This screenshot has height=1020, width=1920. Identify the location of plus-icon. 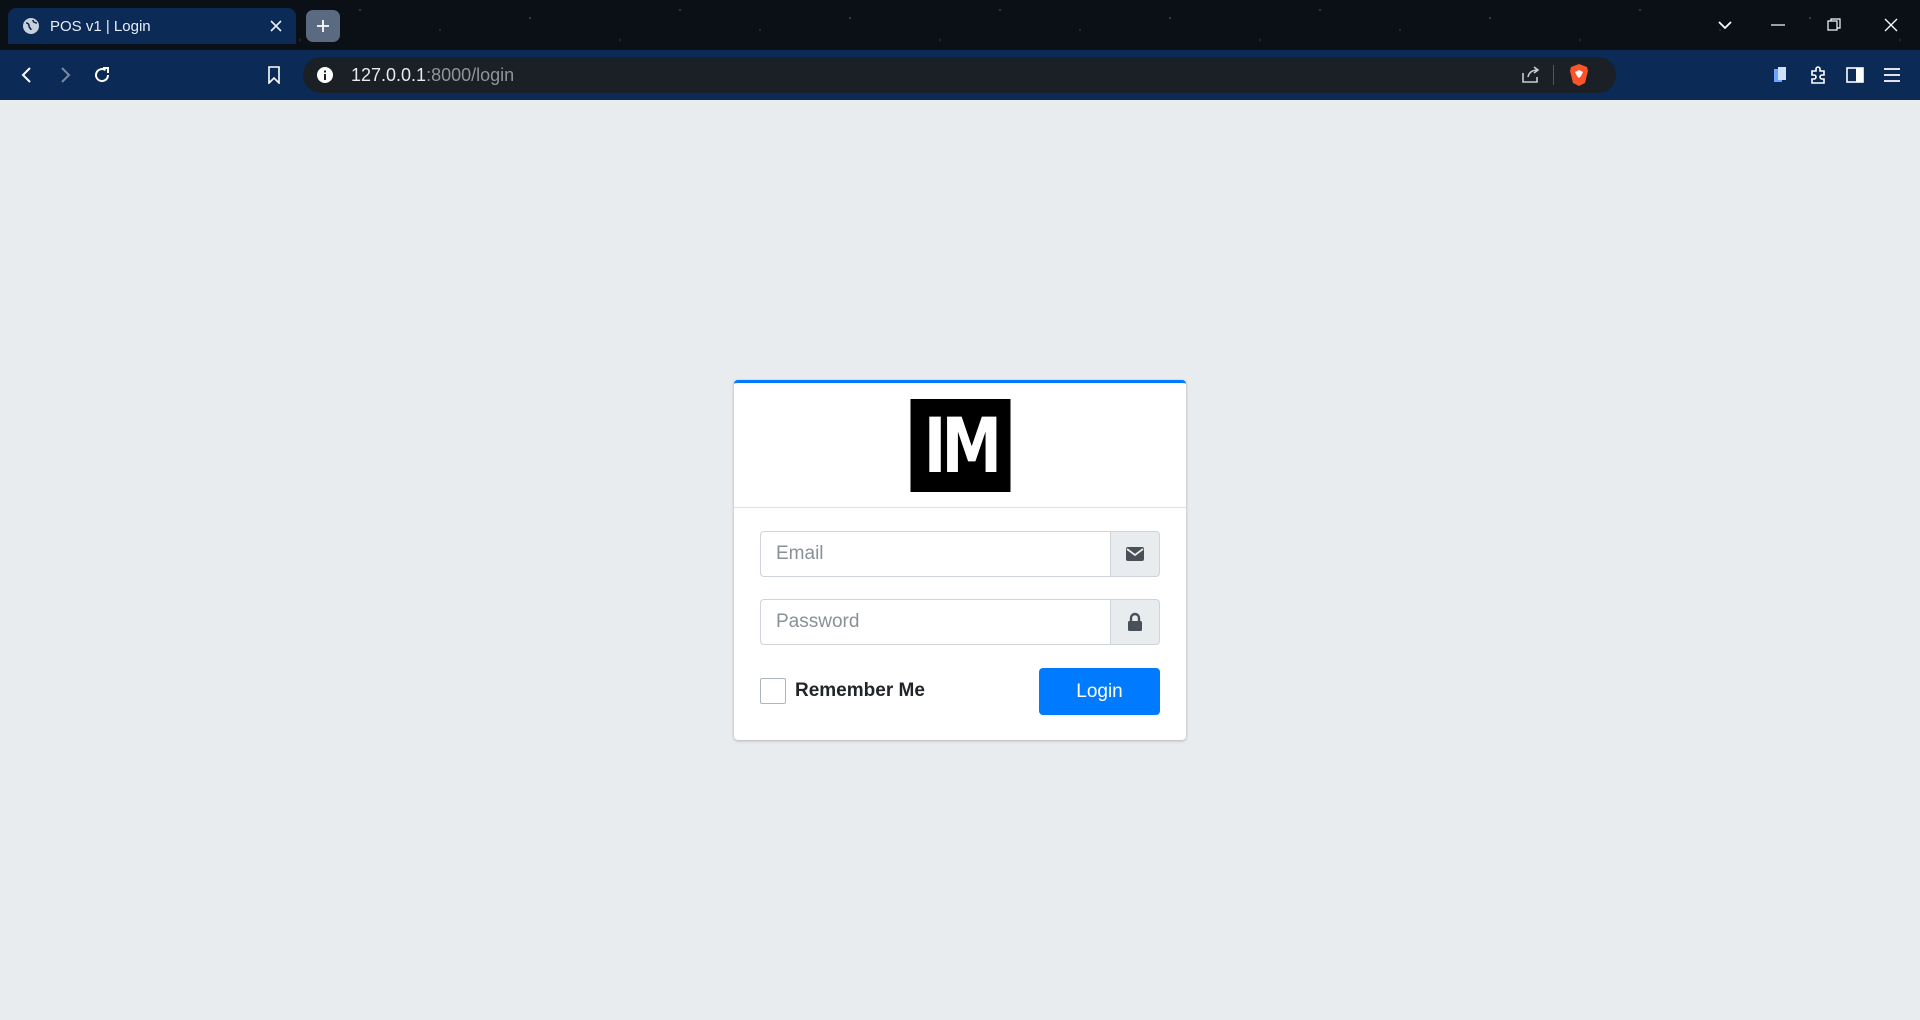
(323, 26).